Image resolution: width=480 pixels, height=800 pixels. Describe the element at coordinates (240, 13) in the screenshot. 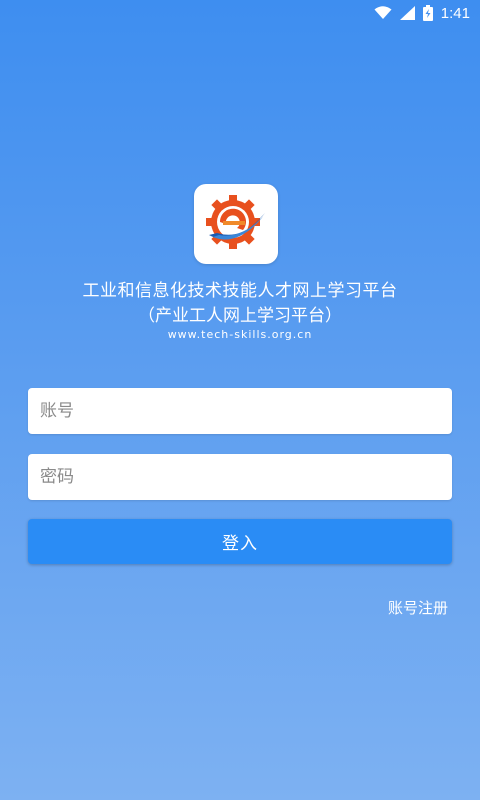

I see `status-bar: 1:41` at that location.